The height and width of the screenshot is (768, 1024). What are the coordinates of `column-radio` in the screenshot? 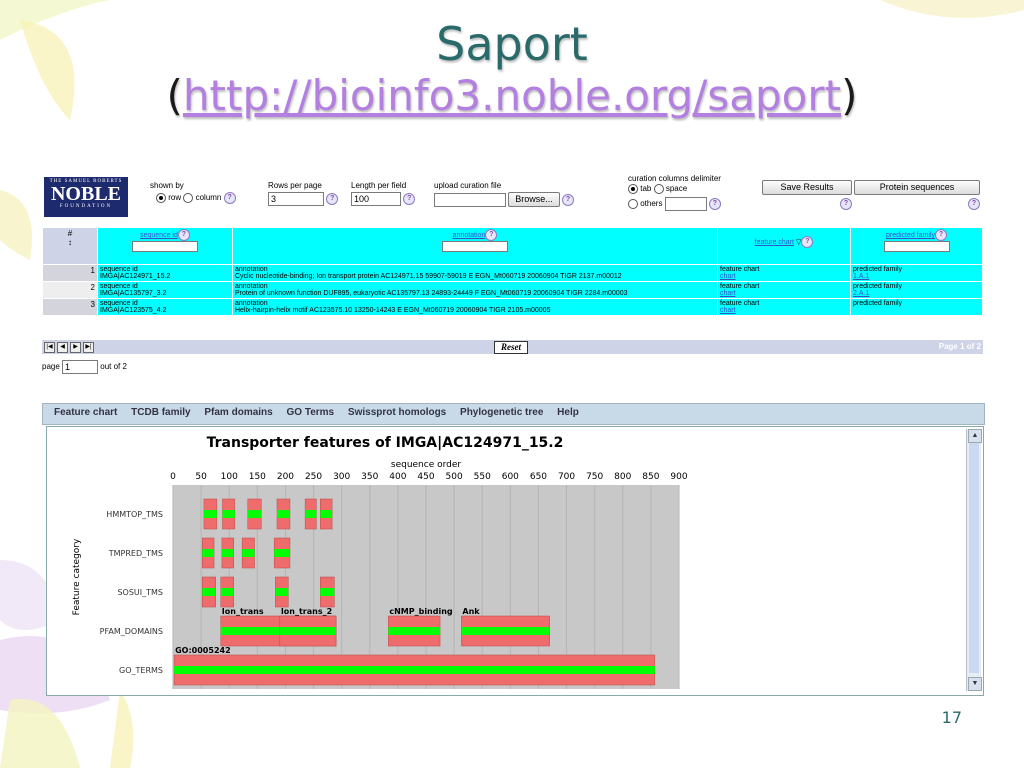 It's located at (188, 198).